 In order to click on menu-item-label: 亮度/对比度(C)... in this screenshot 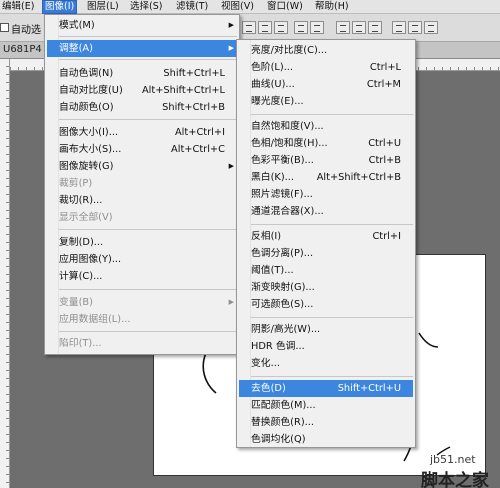, I will do `click(289, 50)`.